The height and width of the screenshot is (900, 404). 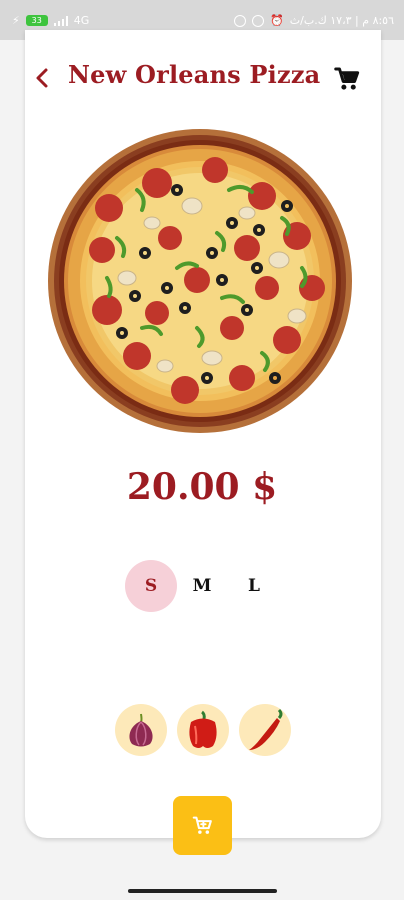 What do you see at coordinates (254, 586) in the screenshot?
I see `size-option-l: L` at bounding box center [254, 586].